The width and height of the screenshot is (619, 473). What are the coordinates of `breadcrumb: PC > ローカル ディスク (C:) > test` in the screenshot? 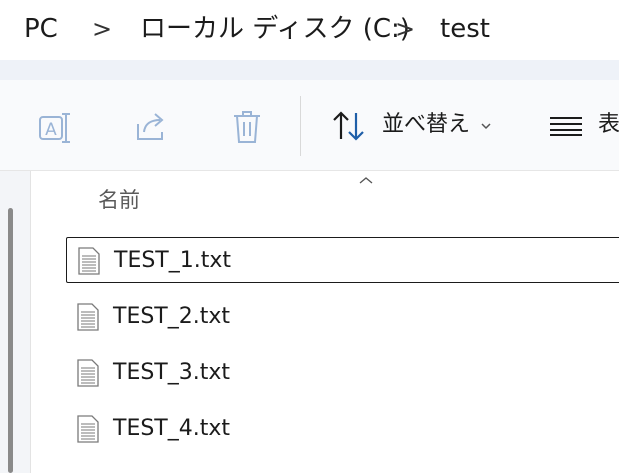 It's located at (309, 30).